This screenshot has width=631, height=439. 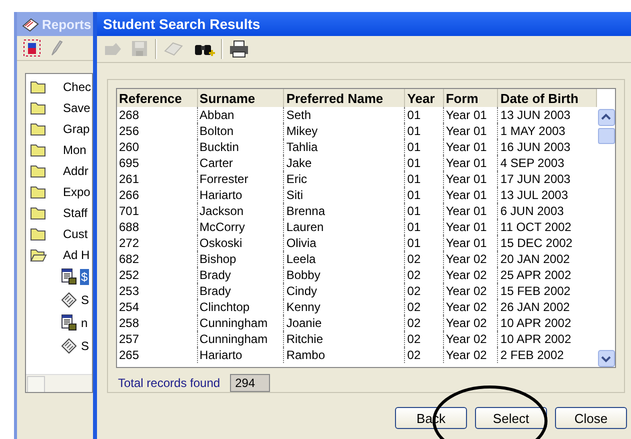 I want to click on table-cell: Bobby, so click(x=344, y=275).